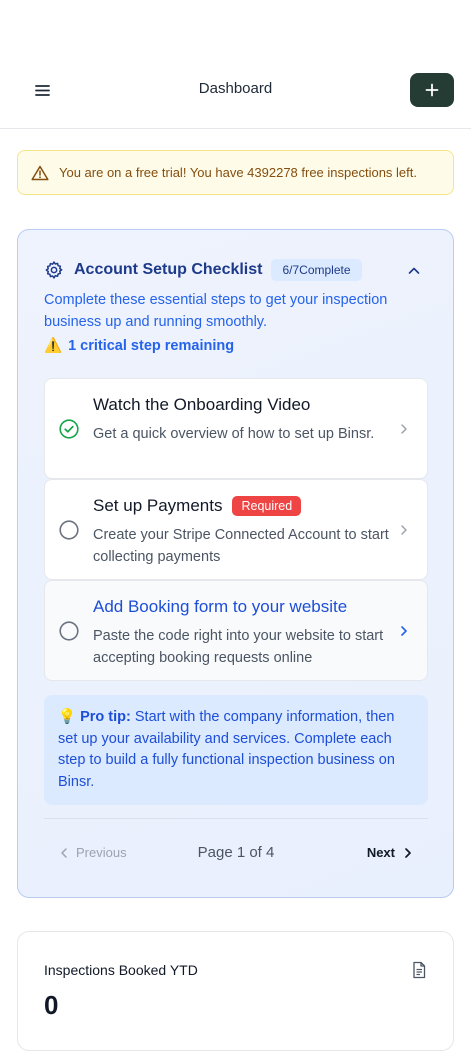 This screenshot has width=471, height=1051. I want to click on next-label: Next, so click(380, 852).